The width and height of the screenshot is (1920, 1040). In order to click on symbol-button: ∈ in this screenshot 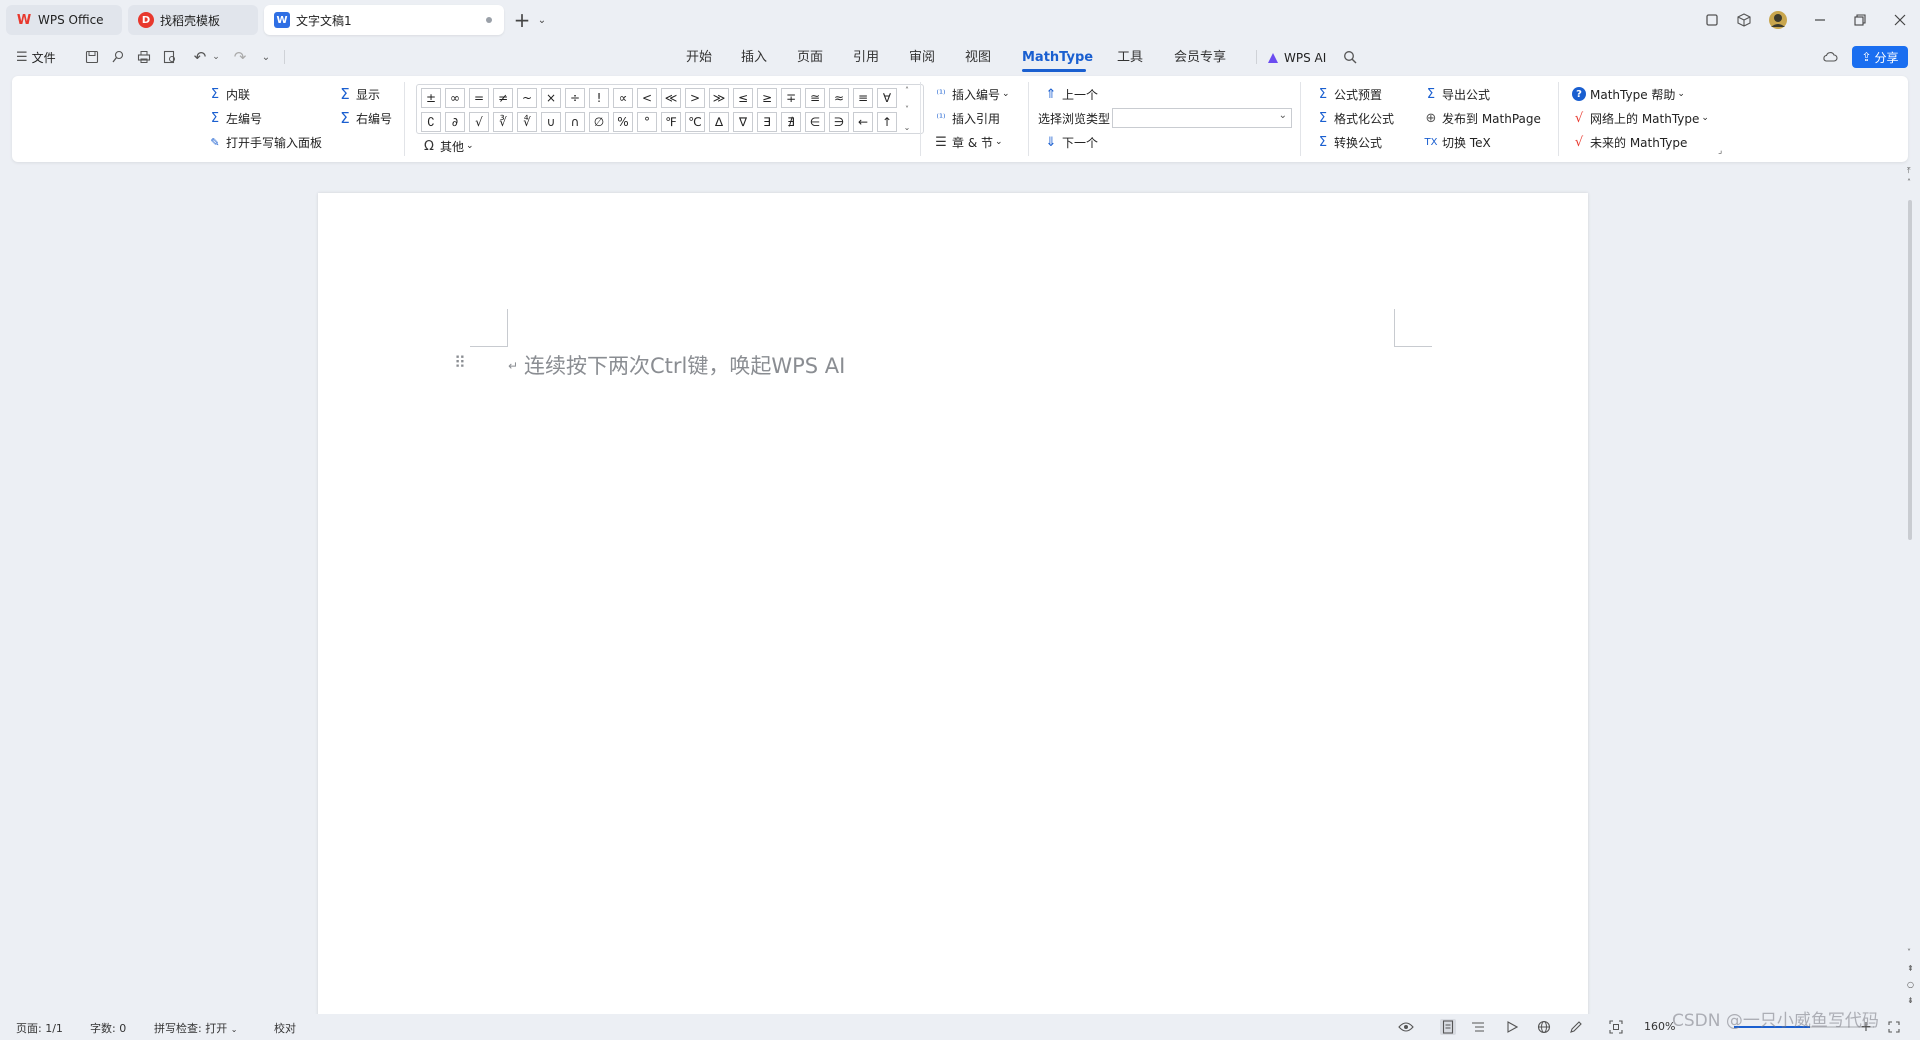, I will do `click(815, 122)`.